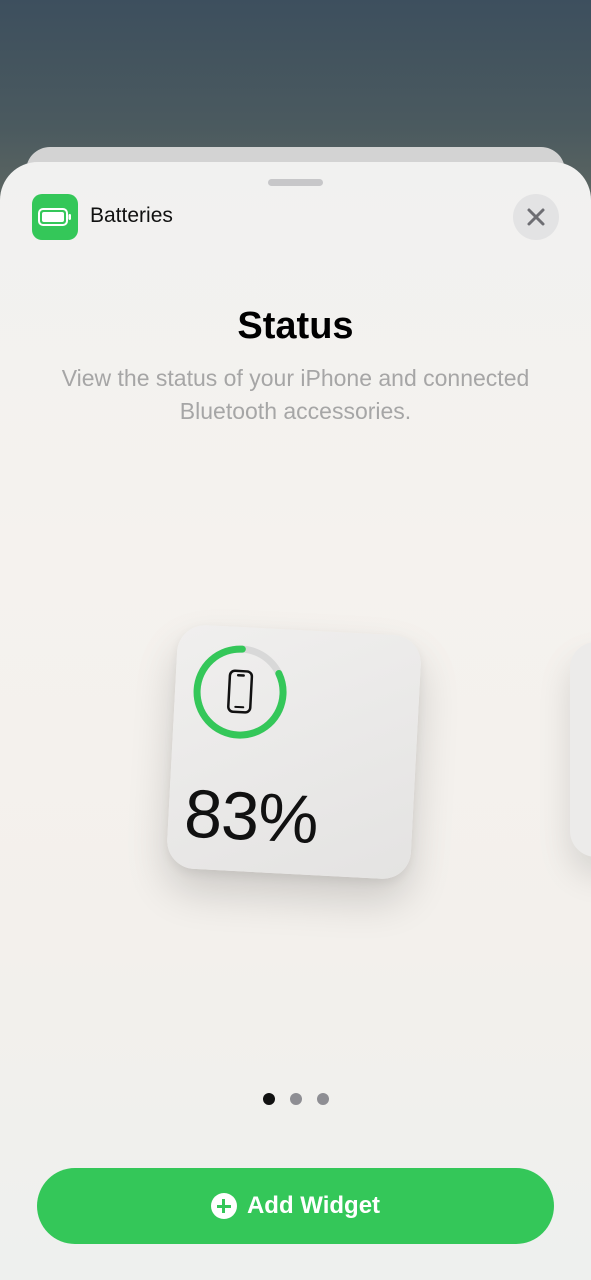 This screenshot has width=591, height=1280. I want to click on battery-icon, so click(54, 217).